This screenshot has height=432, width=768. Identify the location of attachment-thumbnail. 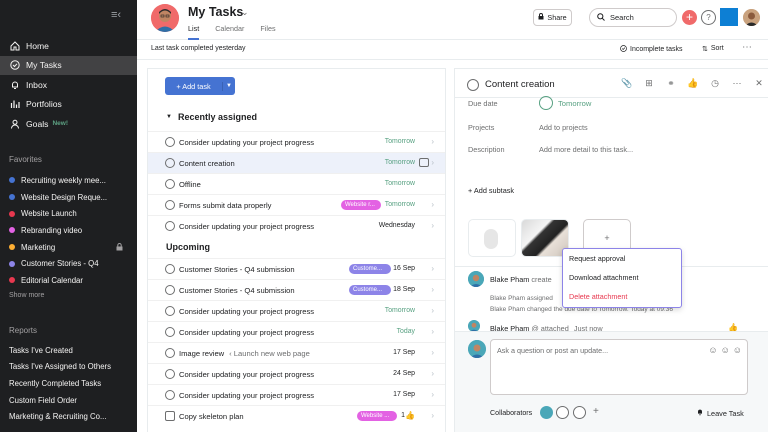
(492, 238).